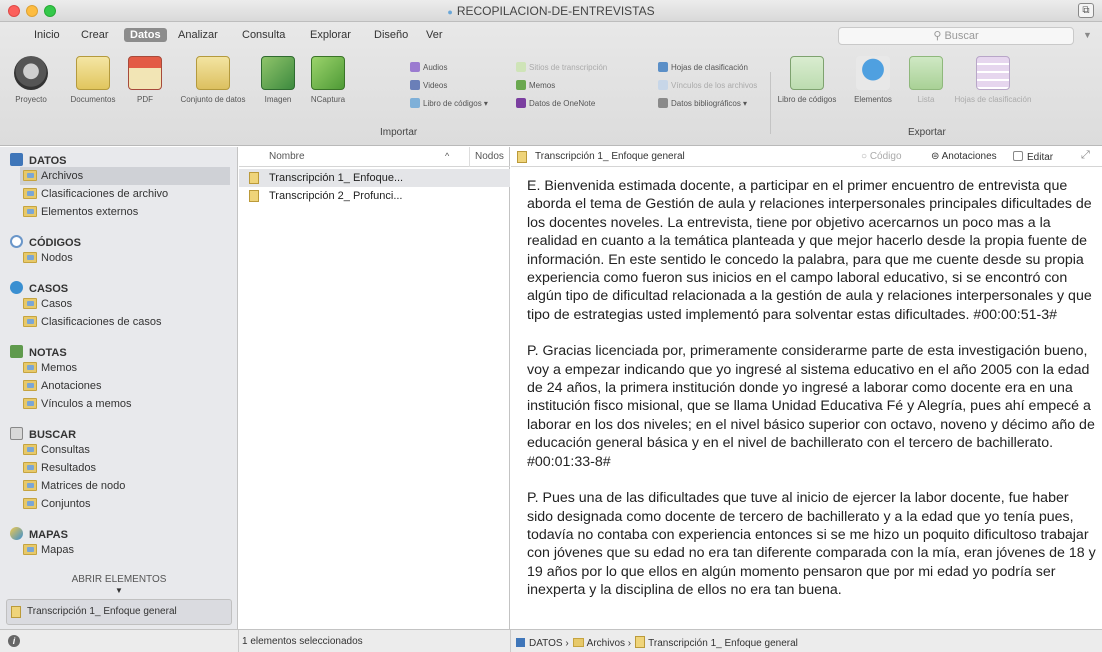  Describe the element at coordinates (119, 612) in the screenshot. I see `open-item-document: Transcripción 1_ Enfoque general` at that location.